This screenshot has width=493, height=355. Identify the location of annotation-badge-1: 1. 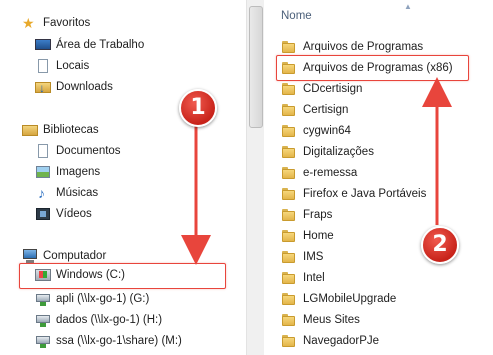
(198, 108).